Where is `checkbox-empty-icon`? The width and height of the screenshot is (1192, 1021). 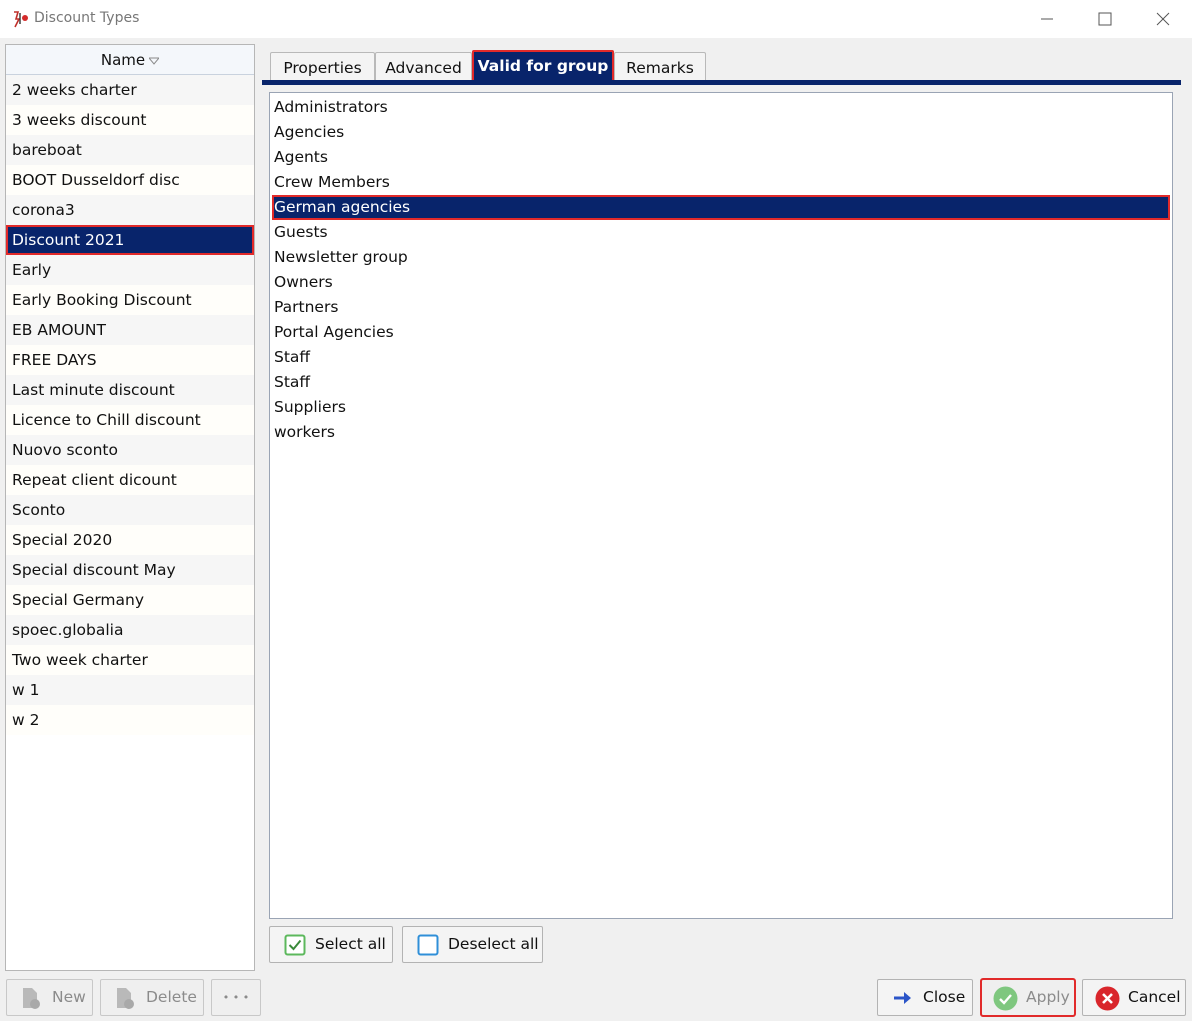 checkbox-empty-icon is located at coordinates (428, 945).